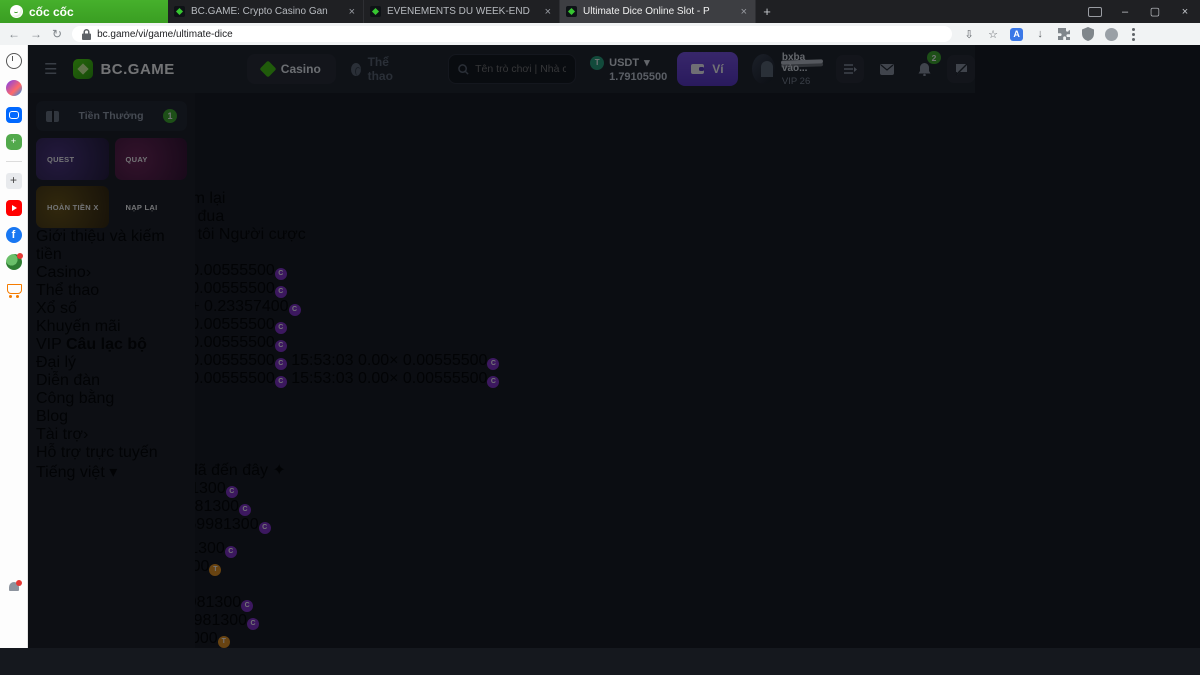 This screenshot has height=675, width=1200. I want to click on window-controls: – ▢ ×, so click(1144, 11).